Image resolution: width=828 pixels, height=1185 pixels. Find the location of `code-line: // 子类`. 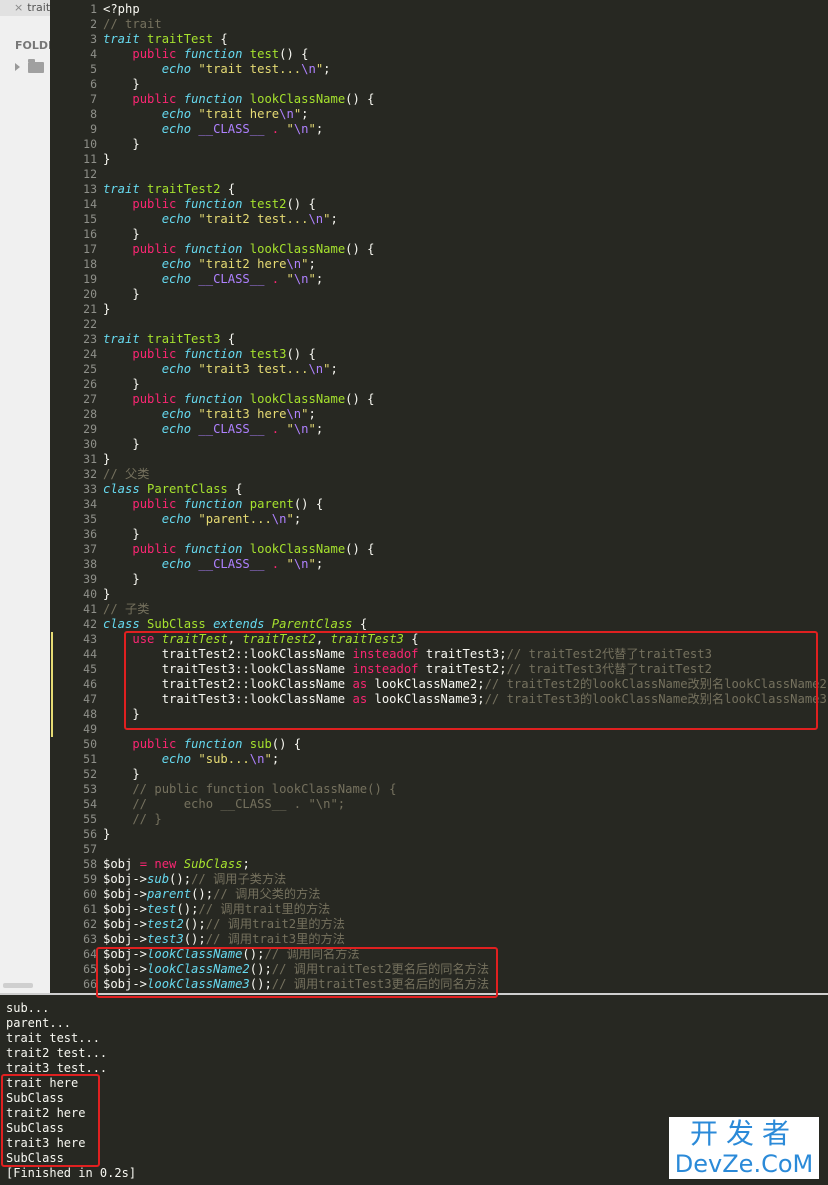

code-line: // 子类 is located at coordinates (126, 609).